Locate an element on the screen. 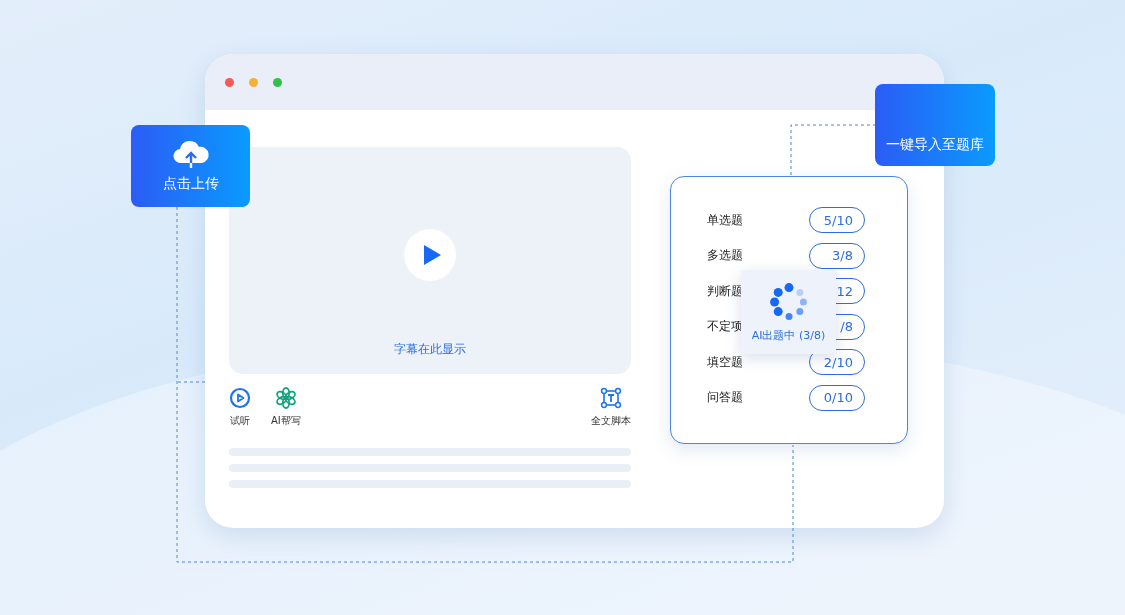  minimize-dot is located at coordinates (253, 82).